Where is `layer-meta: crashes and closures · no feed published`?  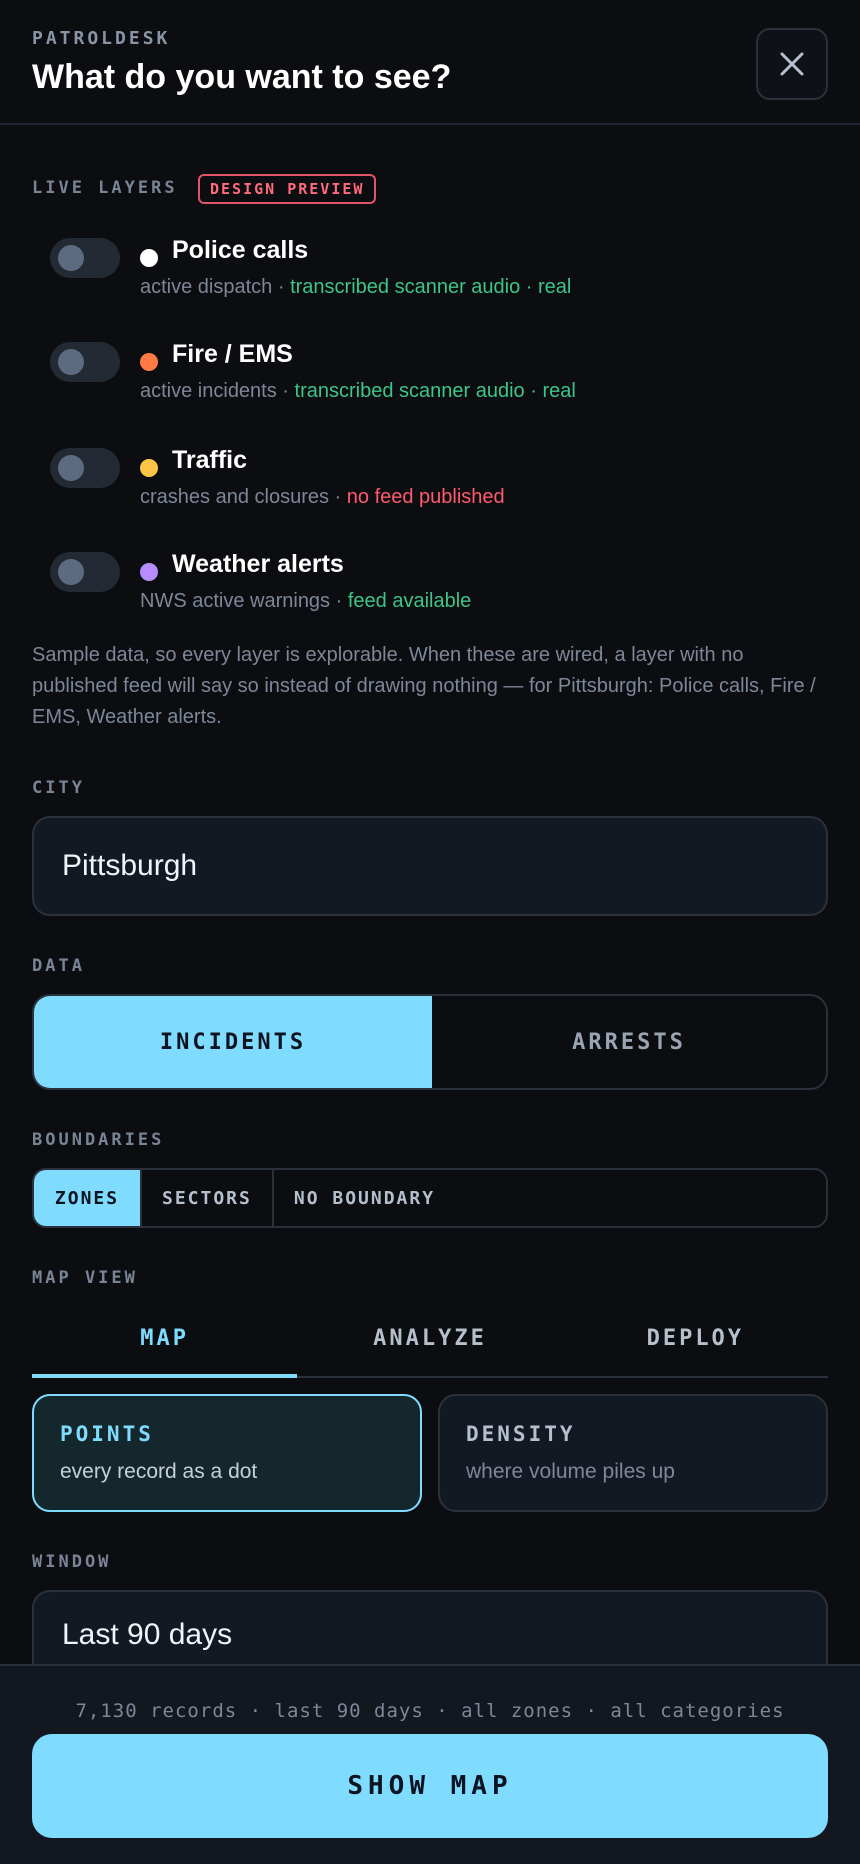 layer-meta: crashes and closures · no feed published is located at coordinates (322, 497).